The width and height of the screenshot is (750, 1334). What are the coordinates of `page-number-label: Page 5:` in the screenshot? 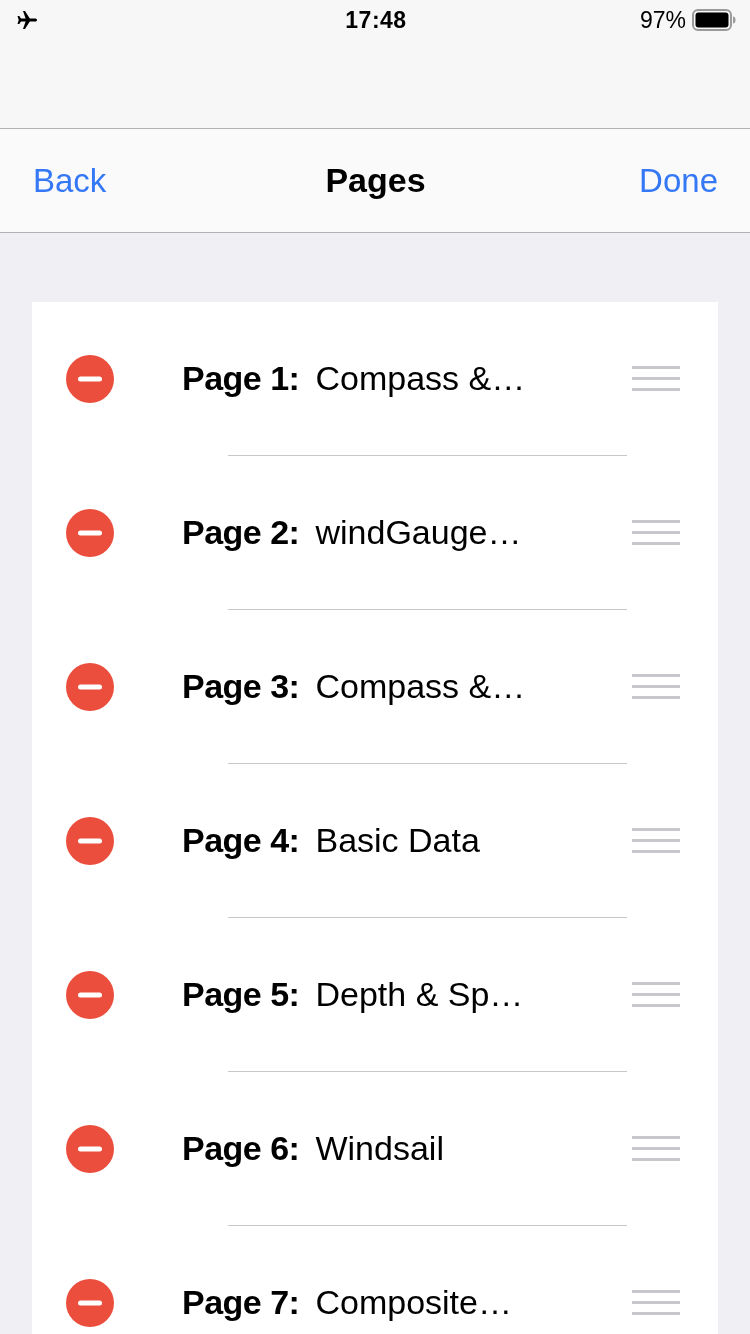 It's located at (241, 994).